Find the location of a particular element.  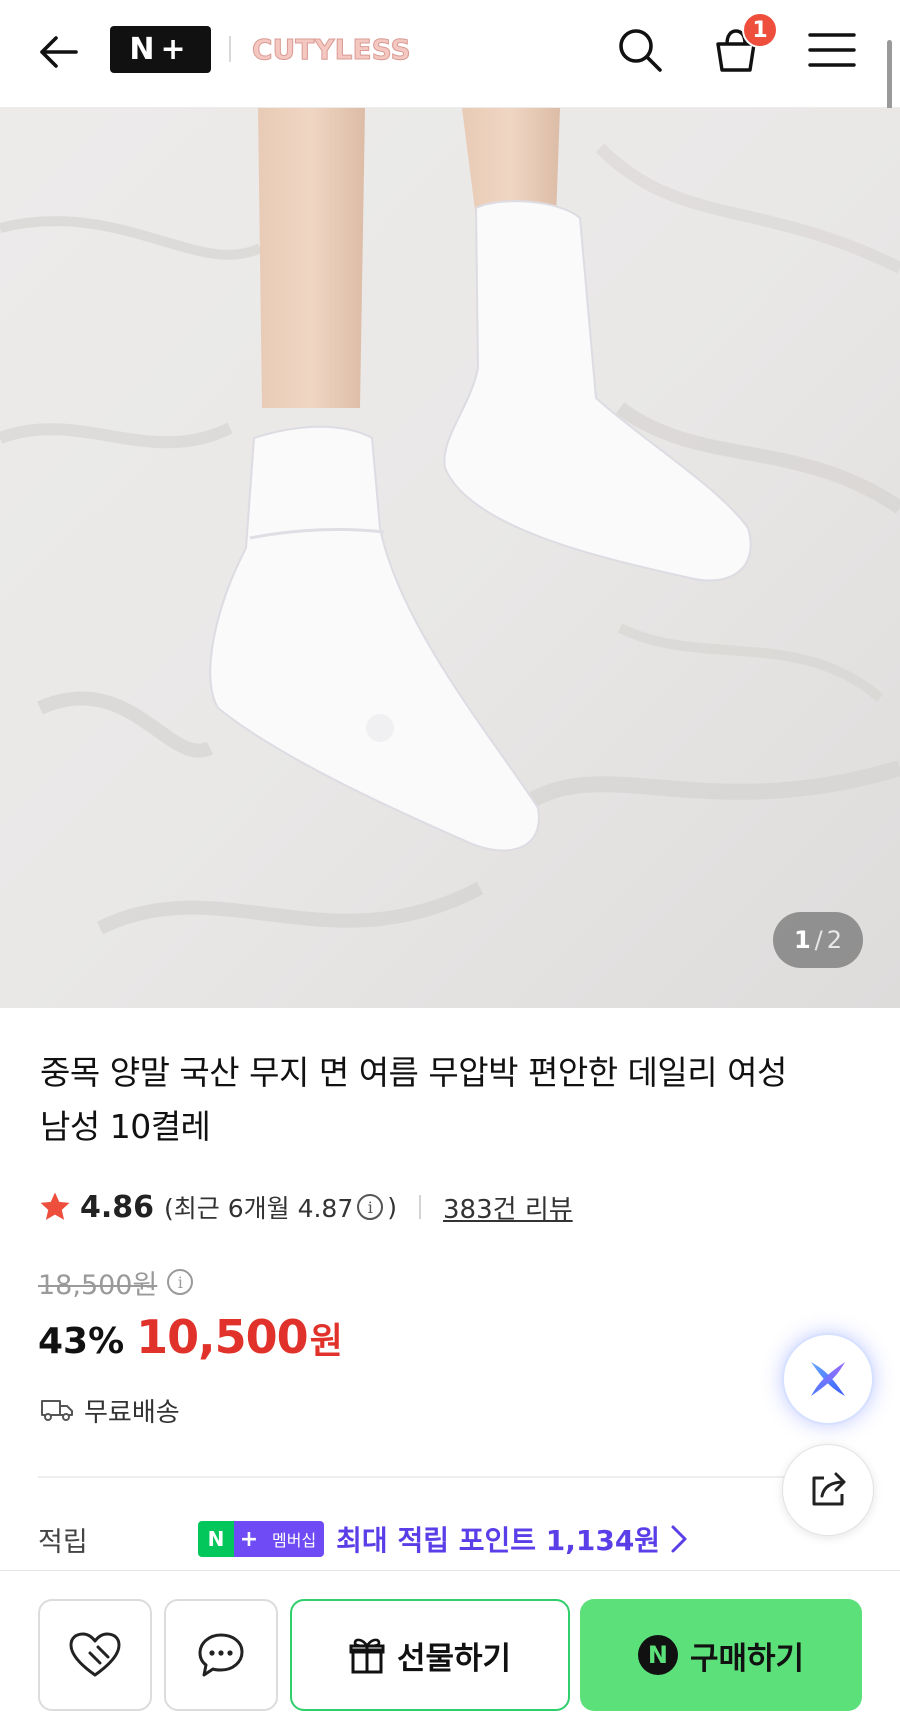

gift-icon is located at coordinates (367, 1655).